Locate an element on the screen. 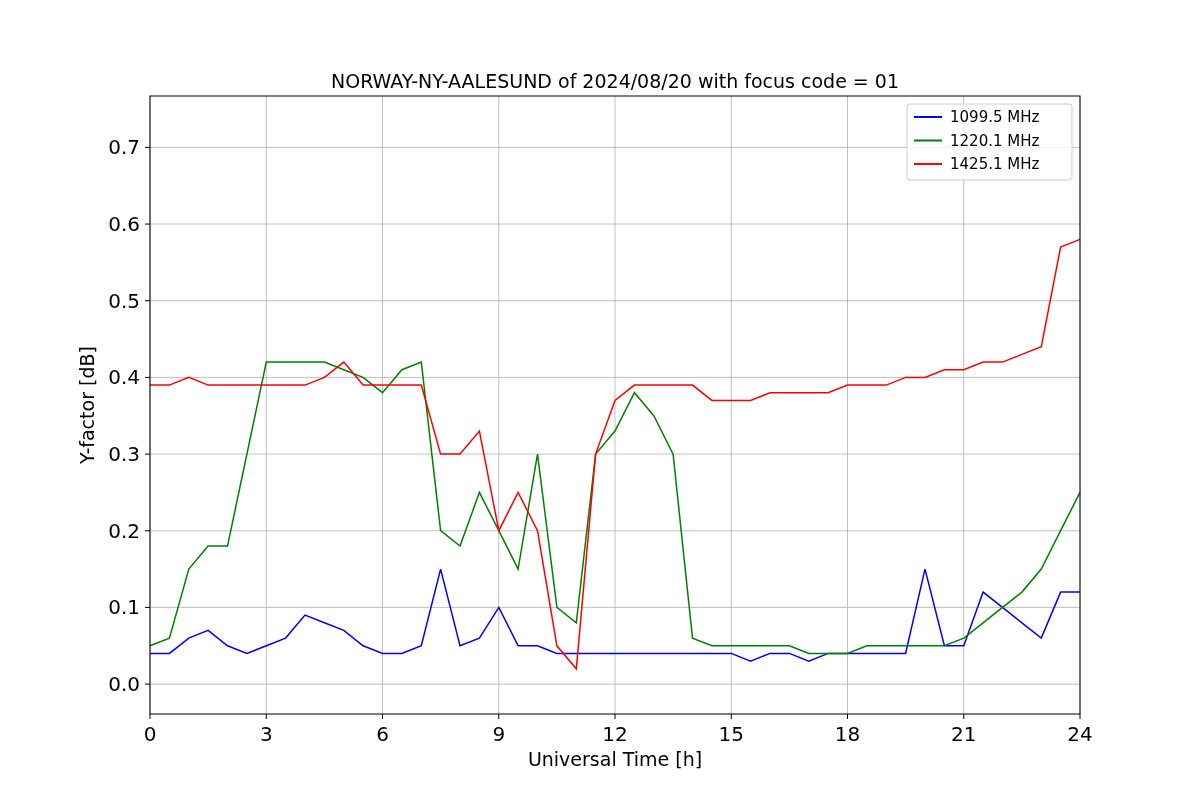 Image resolution: width=1200 pixels, height=800 pixels. y-tick-label: 0.7 is located at coordinates (124, 147).